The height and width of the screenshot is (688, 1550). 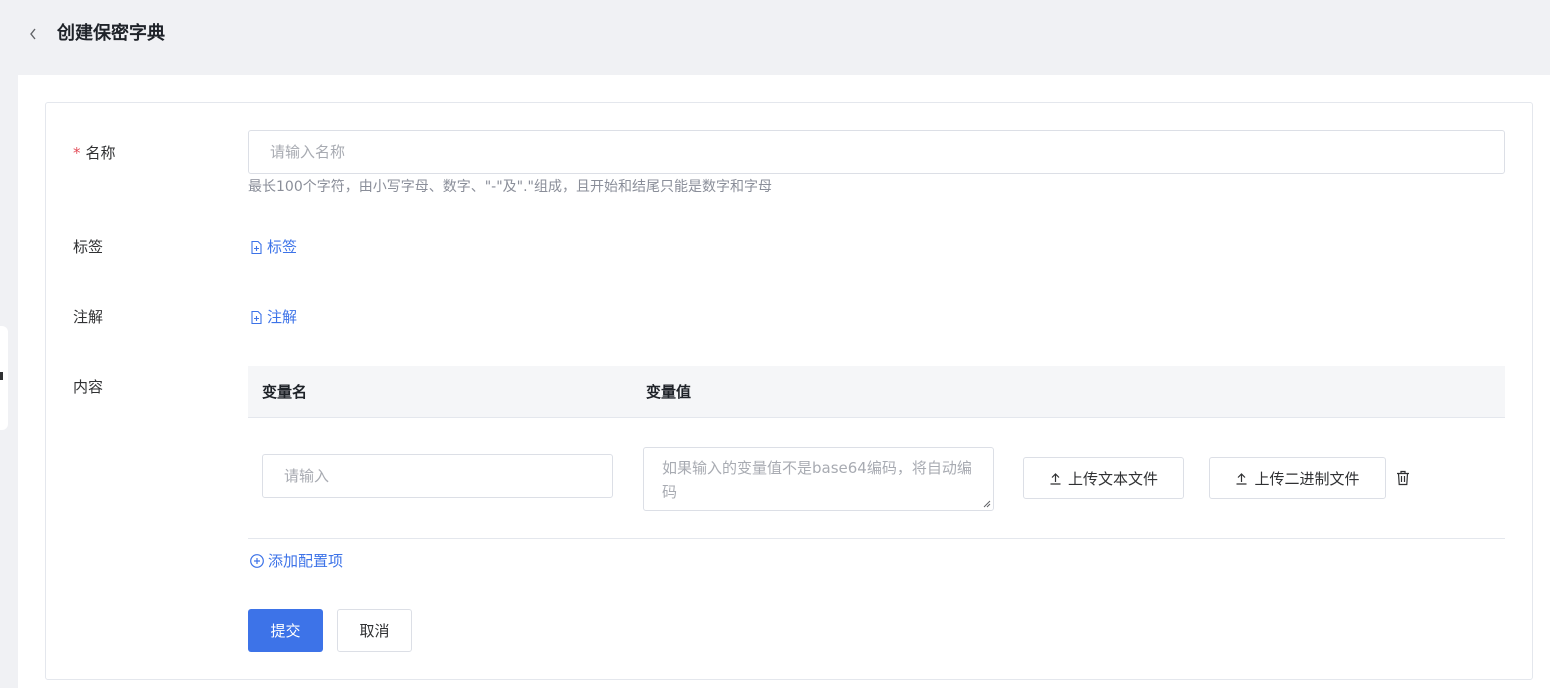 I want to click on variable-value-field, so click(x=818, y=479).